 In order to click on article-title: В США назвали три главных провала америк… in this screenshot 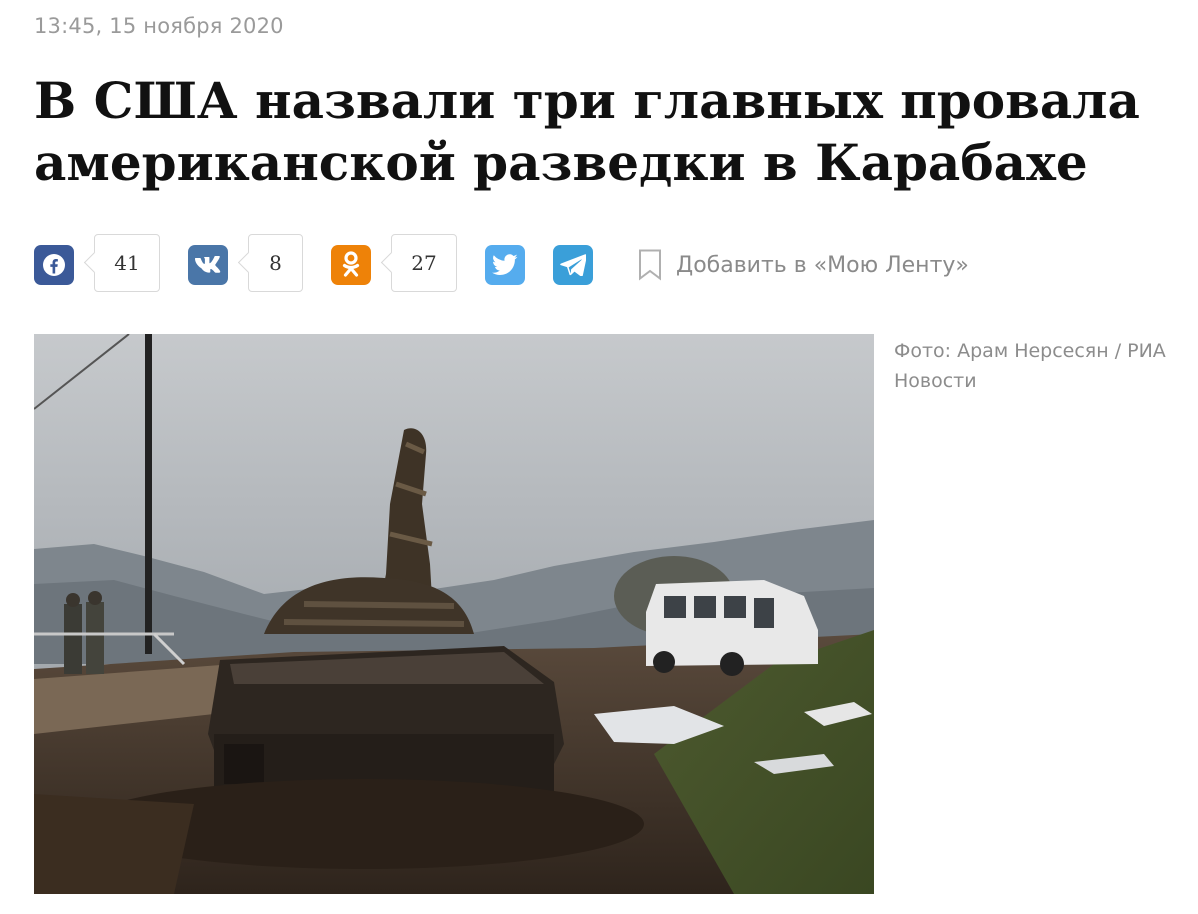, I will do `click(587, 131)`.